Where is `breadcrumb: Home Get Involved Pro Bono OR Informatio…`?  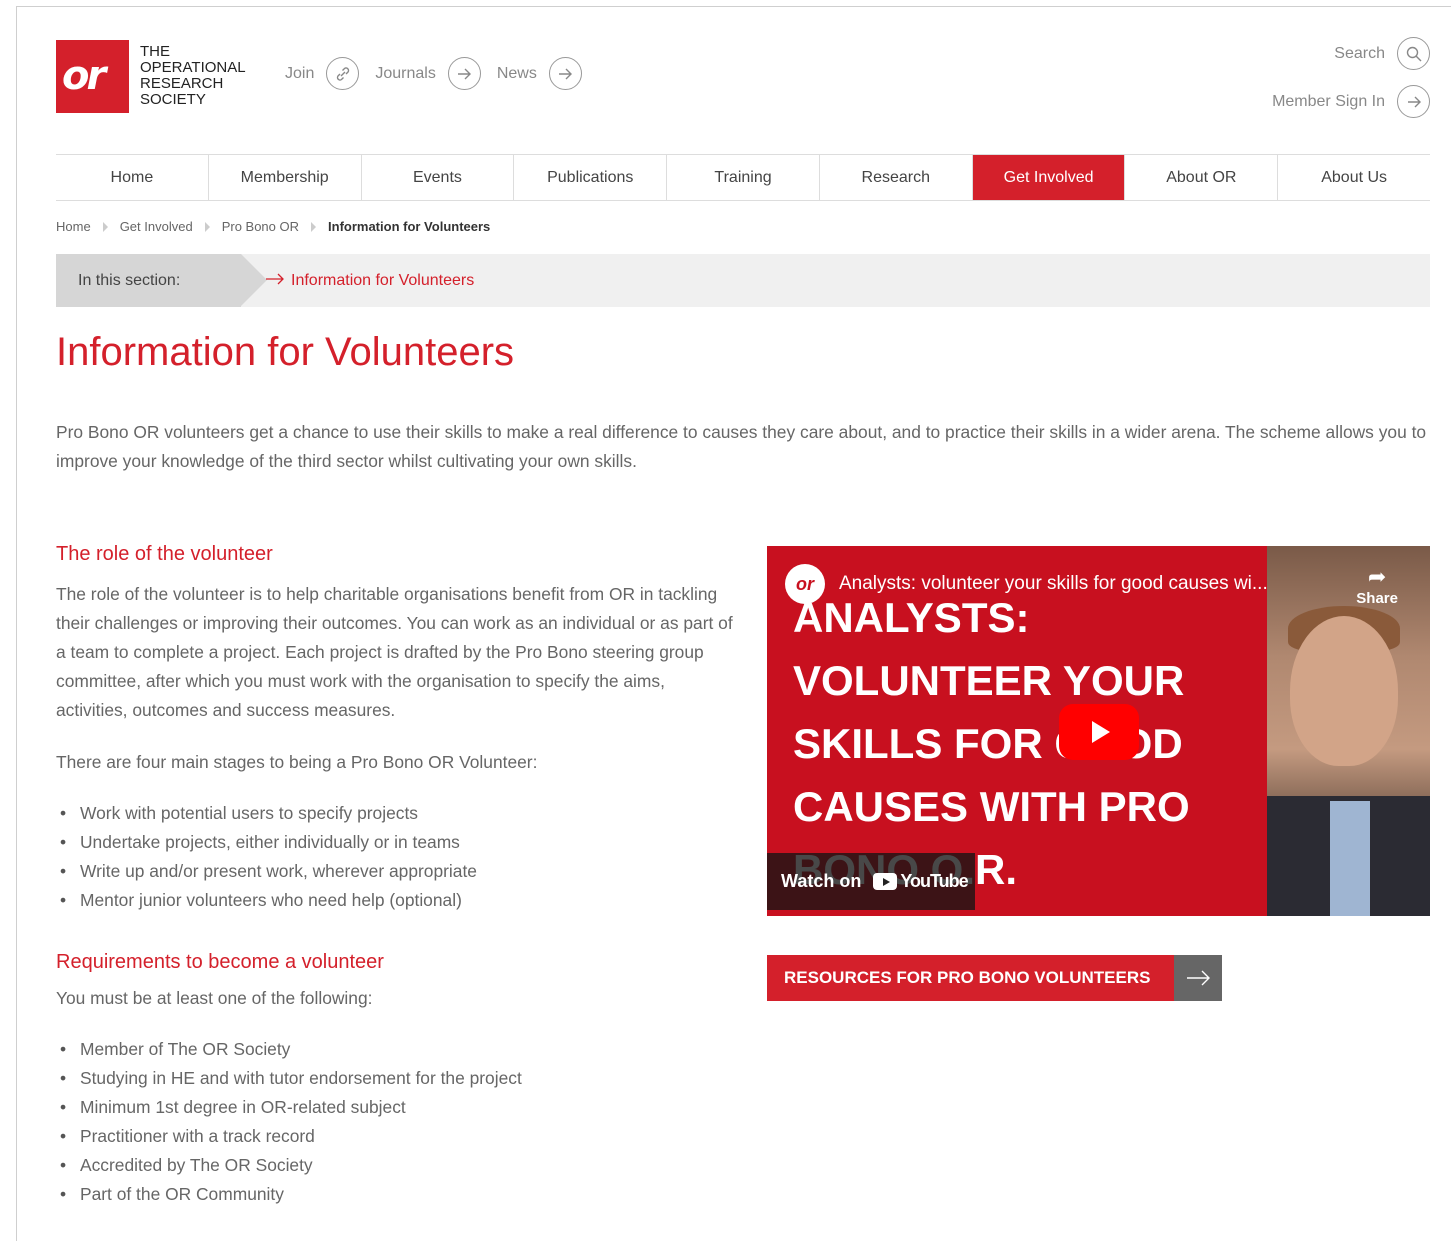
breadcrumb: Home Get Involved Pro Bono OR Informatio… is located at coordinates (273, 226).